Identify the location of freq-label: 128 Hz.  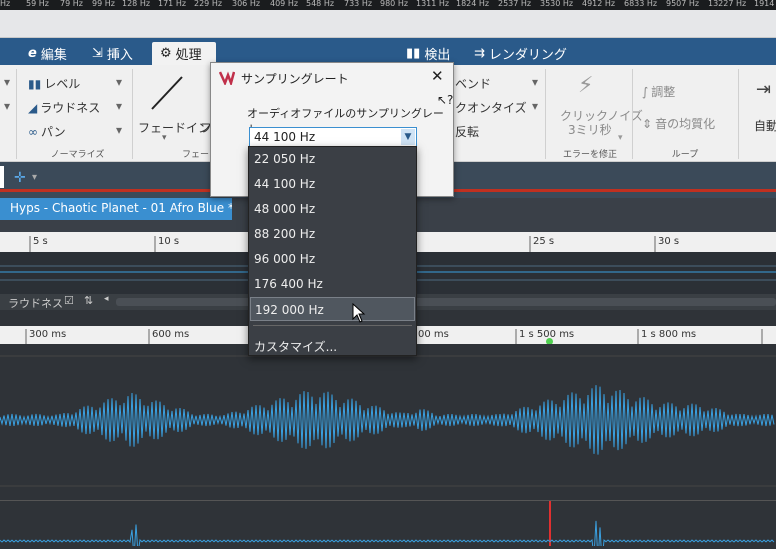
(136, 4).